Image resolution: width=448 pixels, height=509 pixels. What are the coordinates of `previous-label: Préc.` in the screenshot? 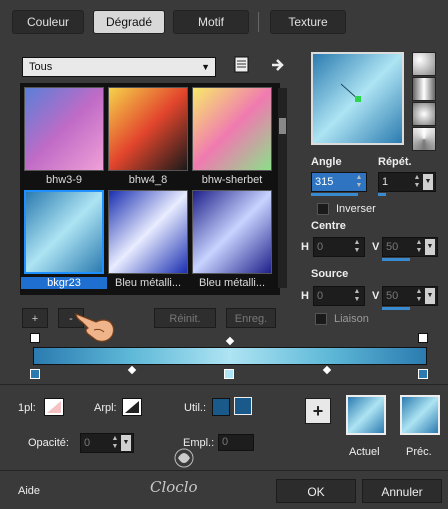 It's located at (419, 452).